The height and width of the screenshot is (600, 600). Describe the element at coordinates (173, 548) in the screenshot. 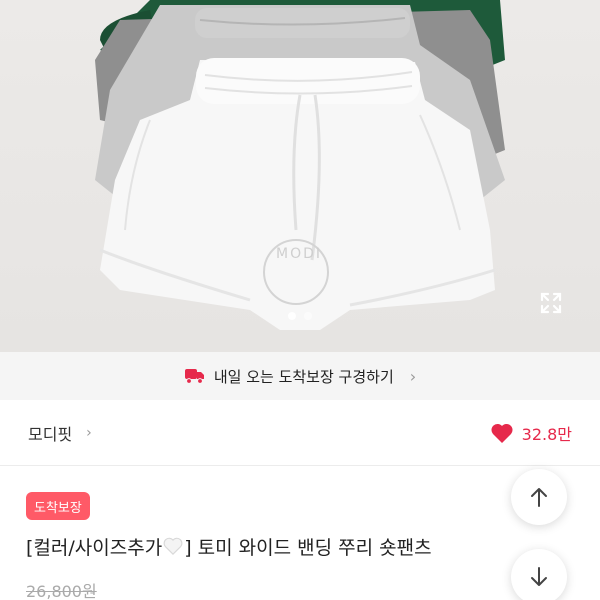

I see `white-heart-icon` at that location.